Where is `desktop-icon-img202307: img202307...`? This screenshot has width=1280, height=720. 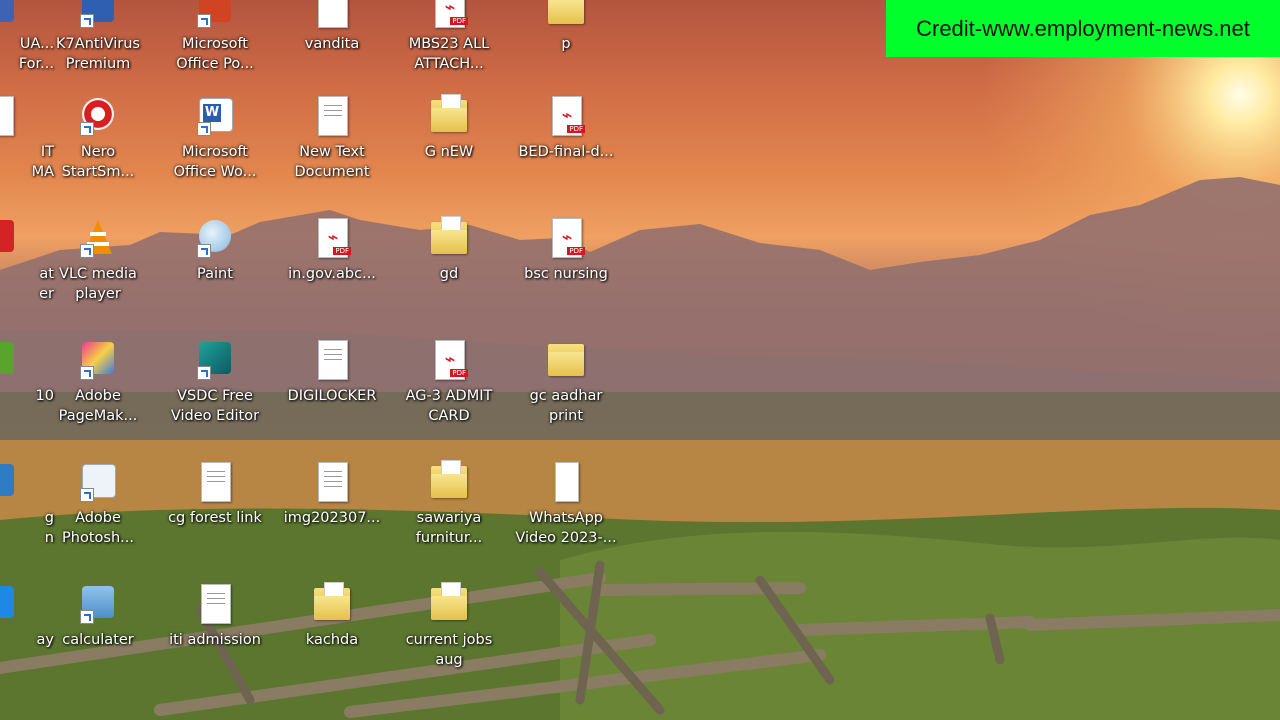 desktop-icon-img202307: img202307... is located at coordinates (332, 494).